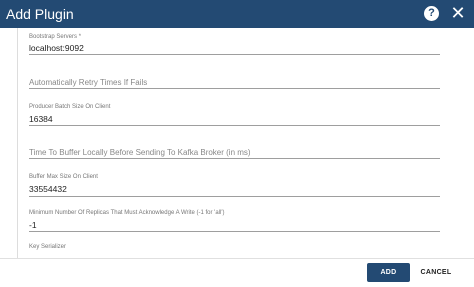  Describe the element at coordinates (17, 143) in the screenshot. I see `content-divider` at that location.